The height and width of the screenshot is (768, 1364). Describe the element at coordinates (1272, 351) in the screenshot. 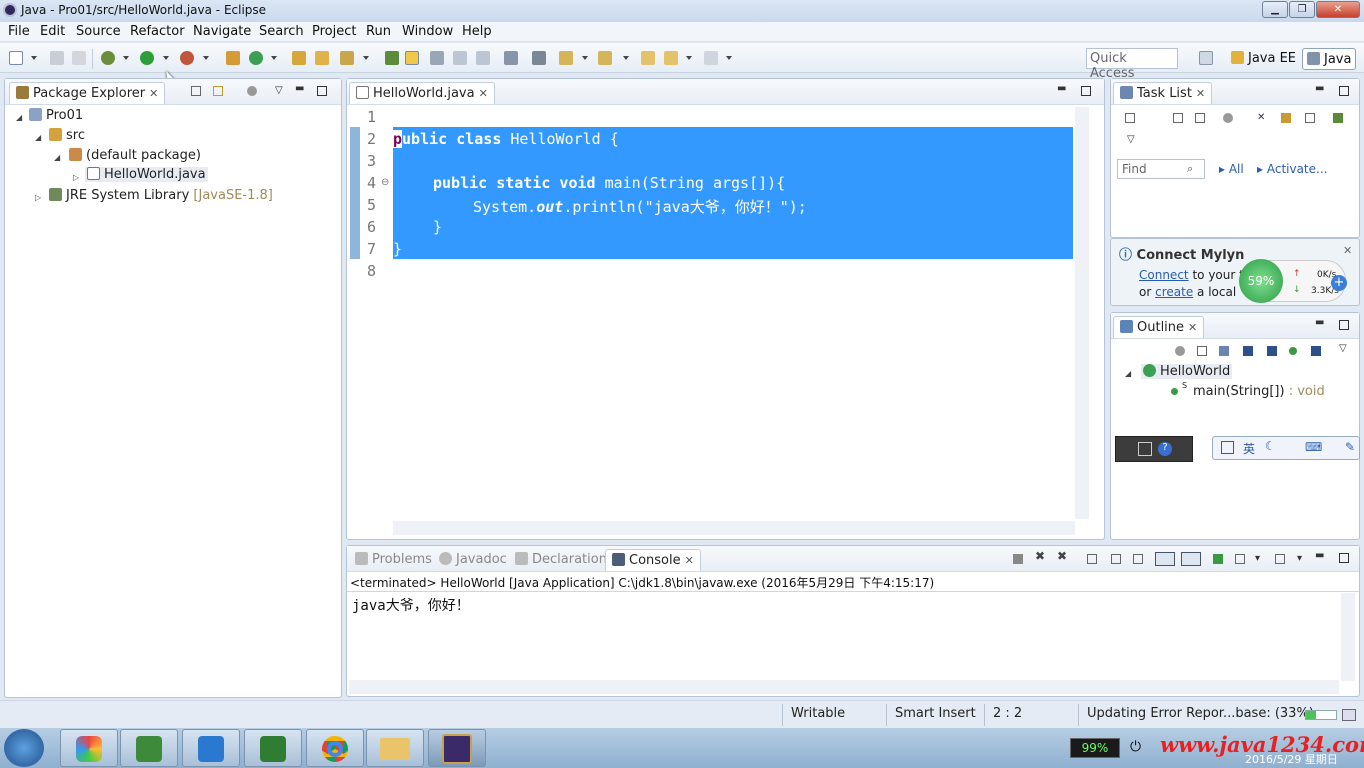

I see `hide-static-icon` at that location.